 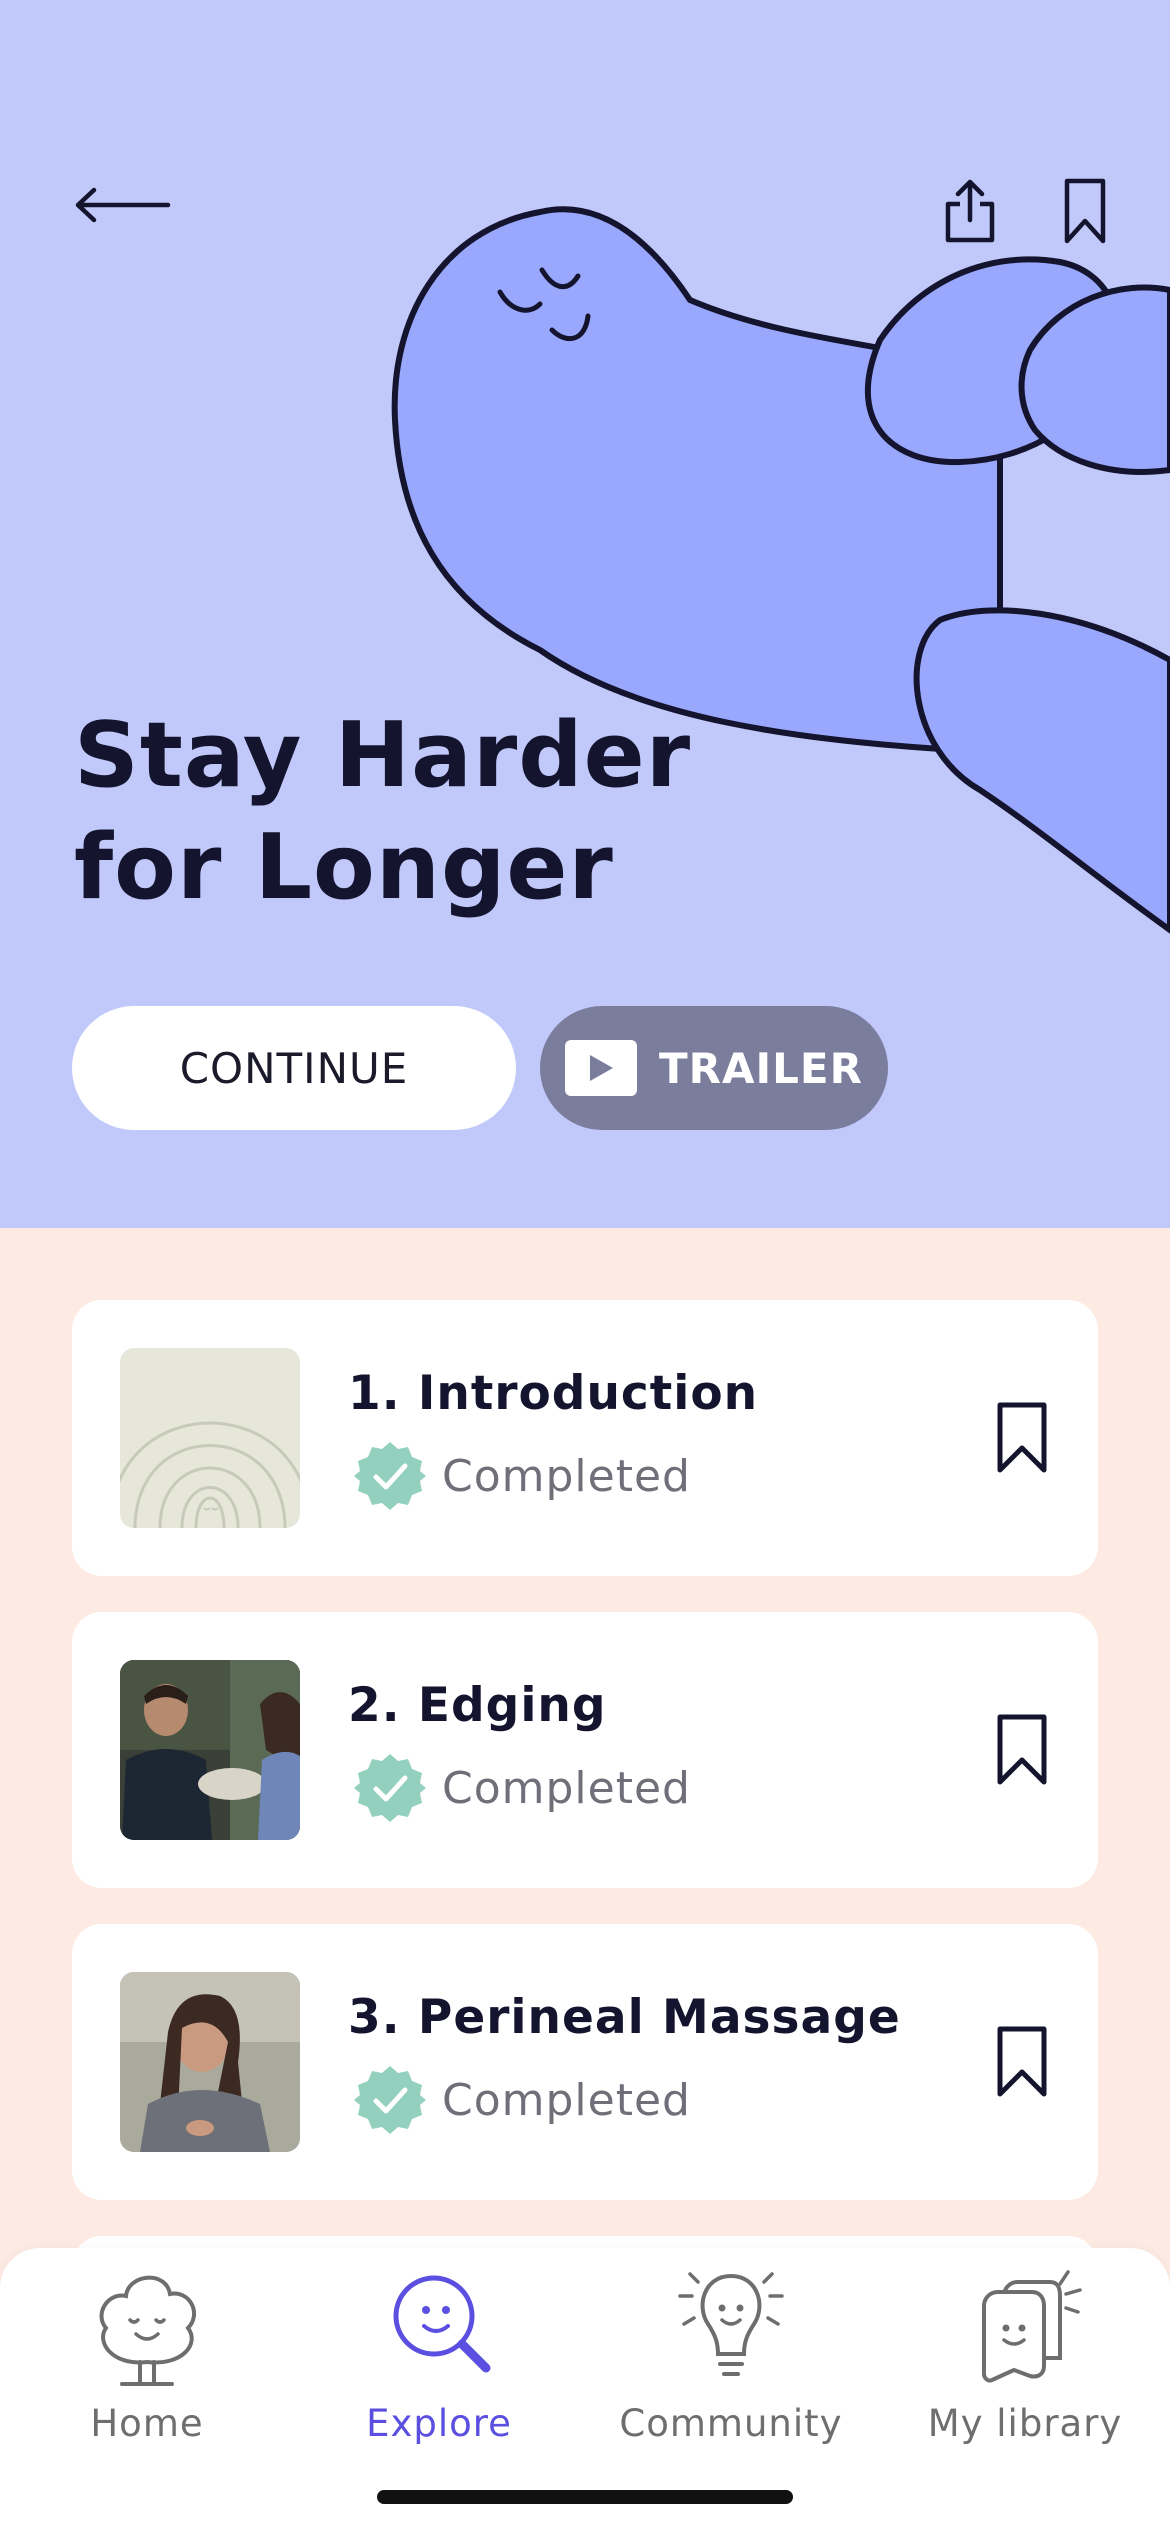 I want to click on continue-label: CONTINUE, so click(x=294, y=1068).